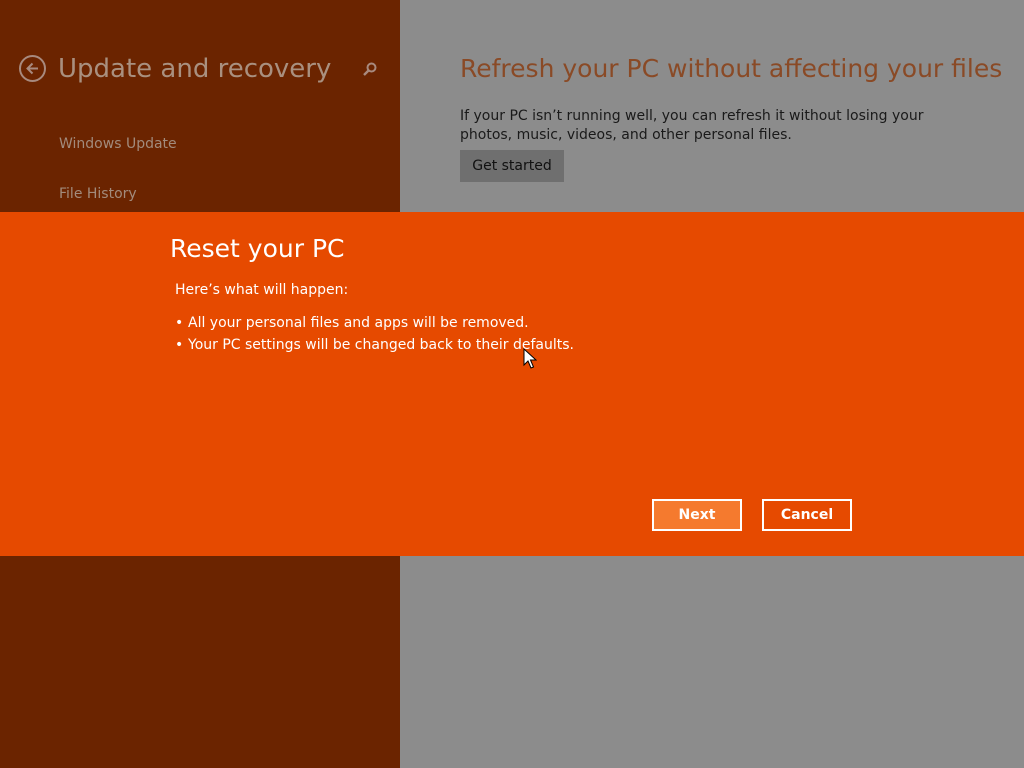 This screenshot has width=1024, height=768. What do you see at coordinates (530, 358) in the screenshot?
I see `mouse-cursor-icon` at bounding box center [530, 358].